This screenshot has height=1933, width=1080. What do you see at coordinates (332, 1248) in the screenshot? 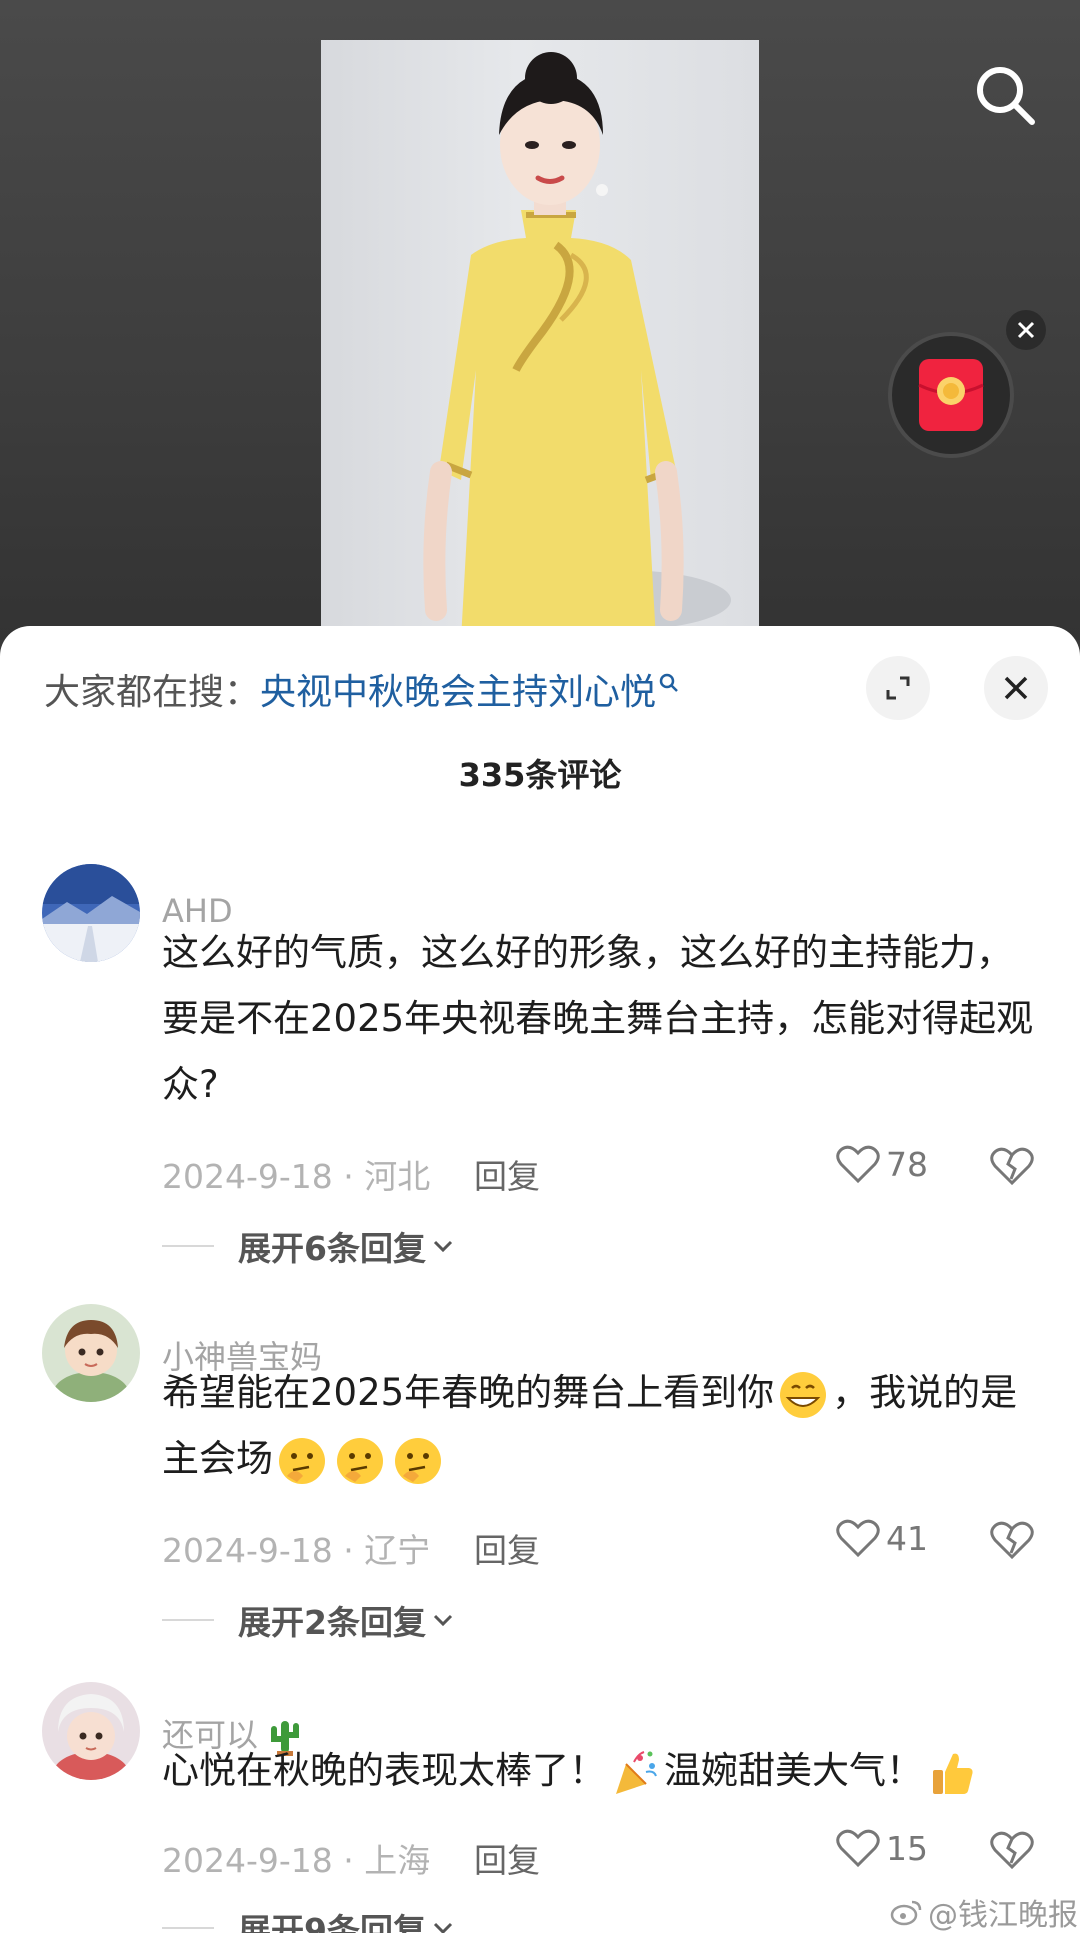
I see `expand-replies-label: 展开6条回复` at bounding box center [332, 1248].